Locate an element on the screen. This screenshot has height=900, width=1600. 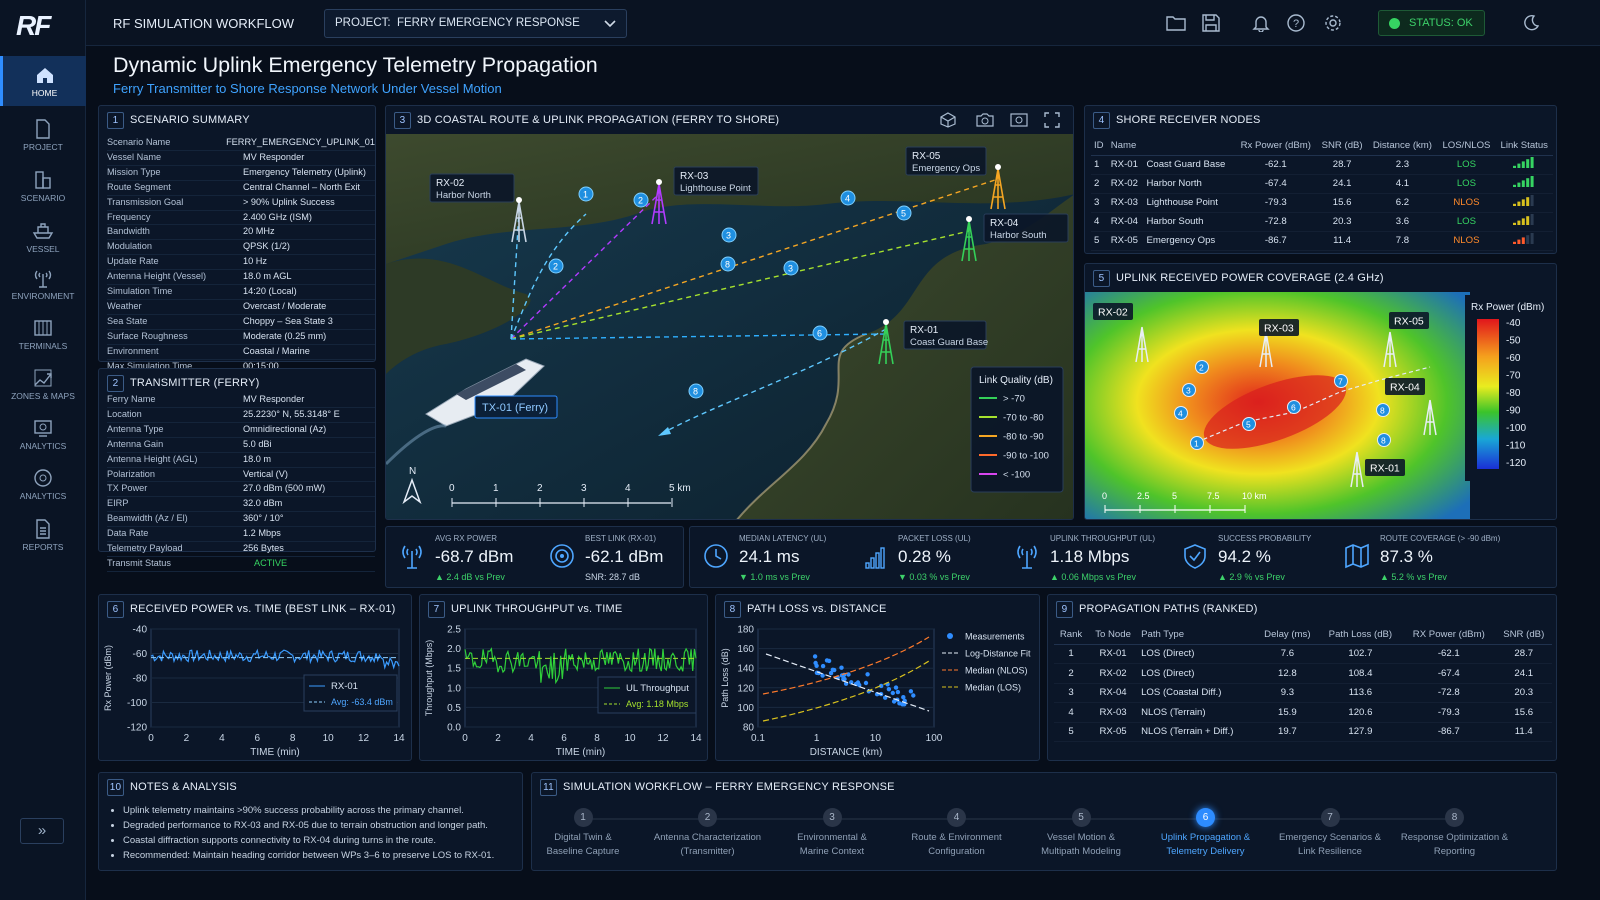
table-row: 4 RX-04 Harbor South -72.8 20.3 3.6 LOS is located at coordinates (1322, 222).